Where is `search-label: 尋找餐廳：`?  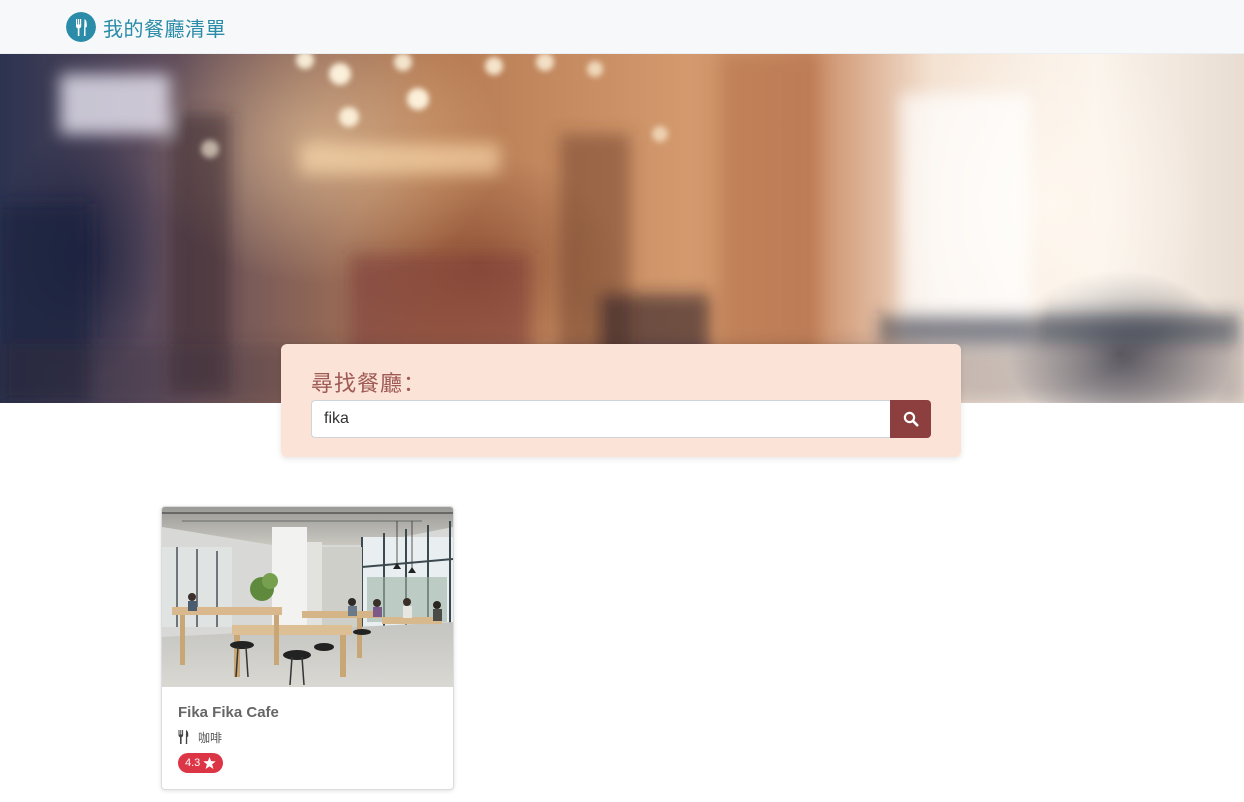 search-label: 尋找餐廳： is located at coordinates (369, 384).